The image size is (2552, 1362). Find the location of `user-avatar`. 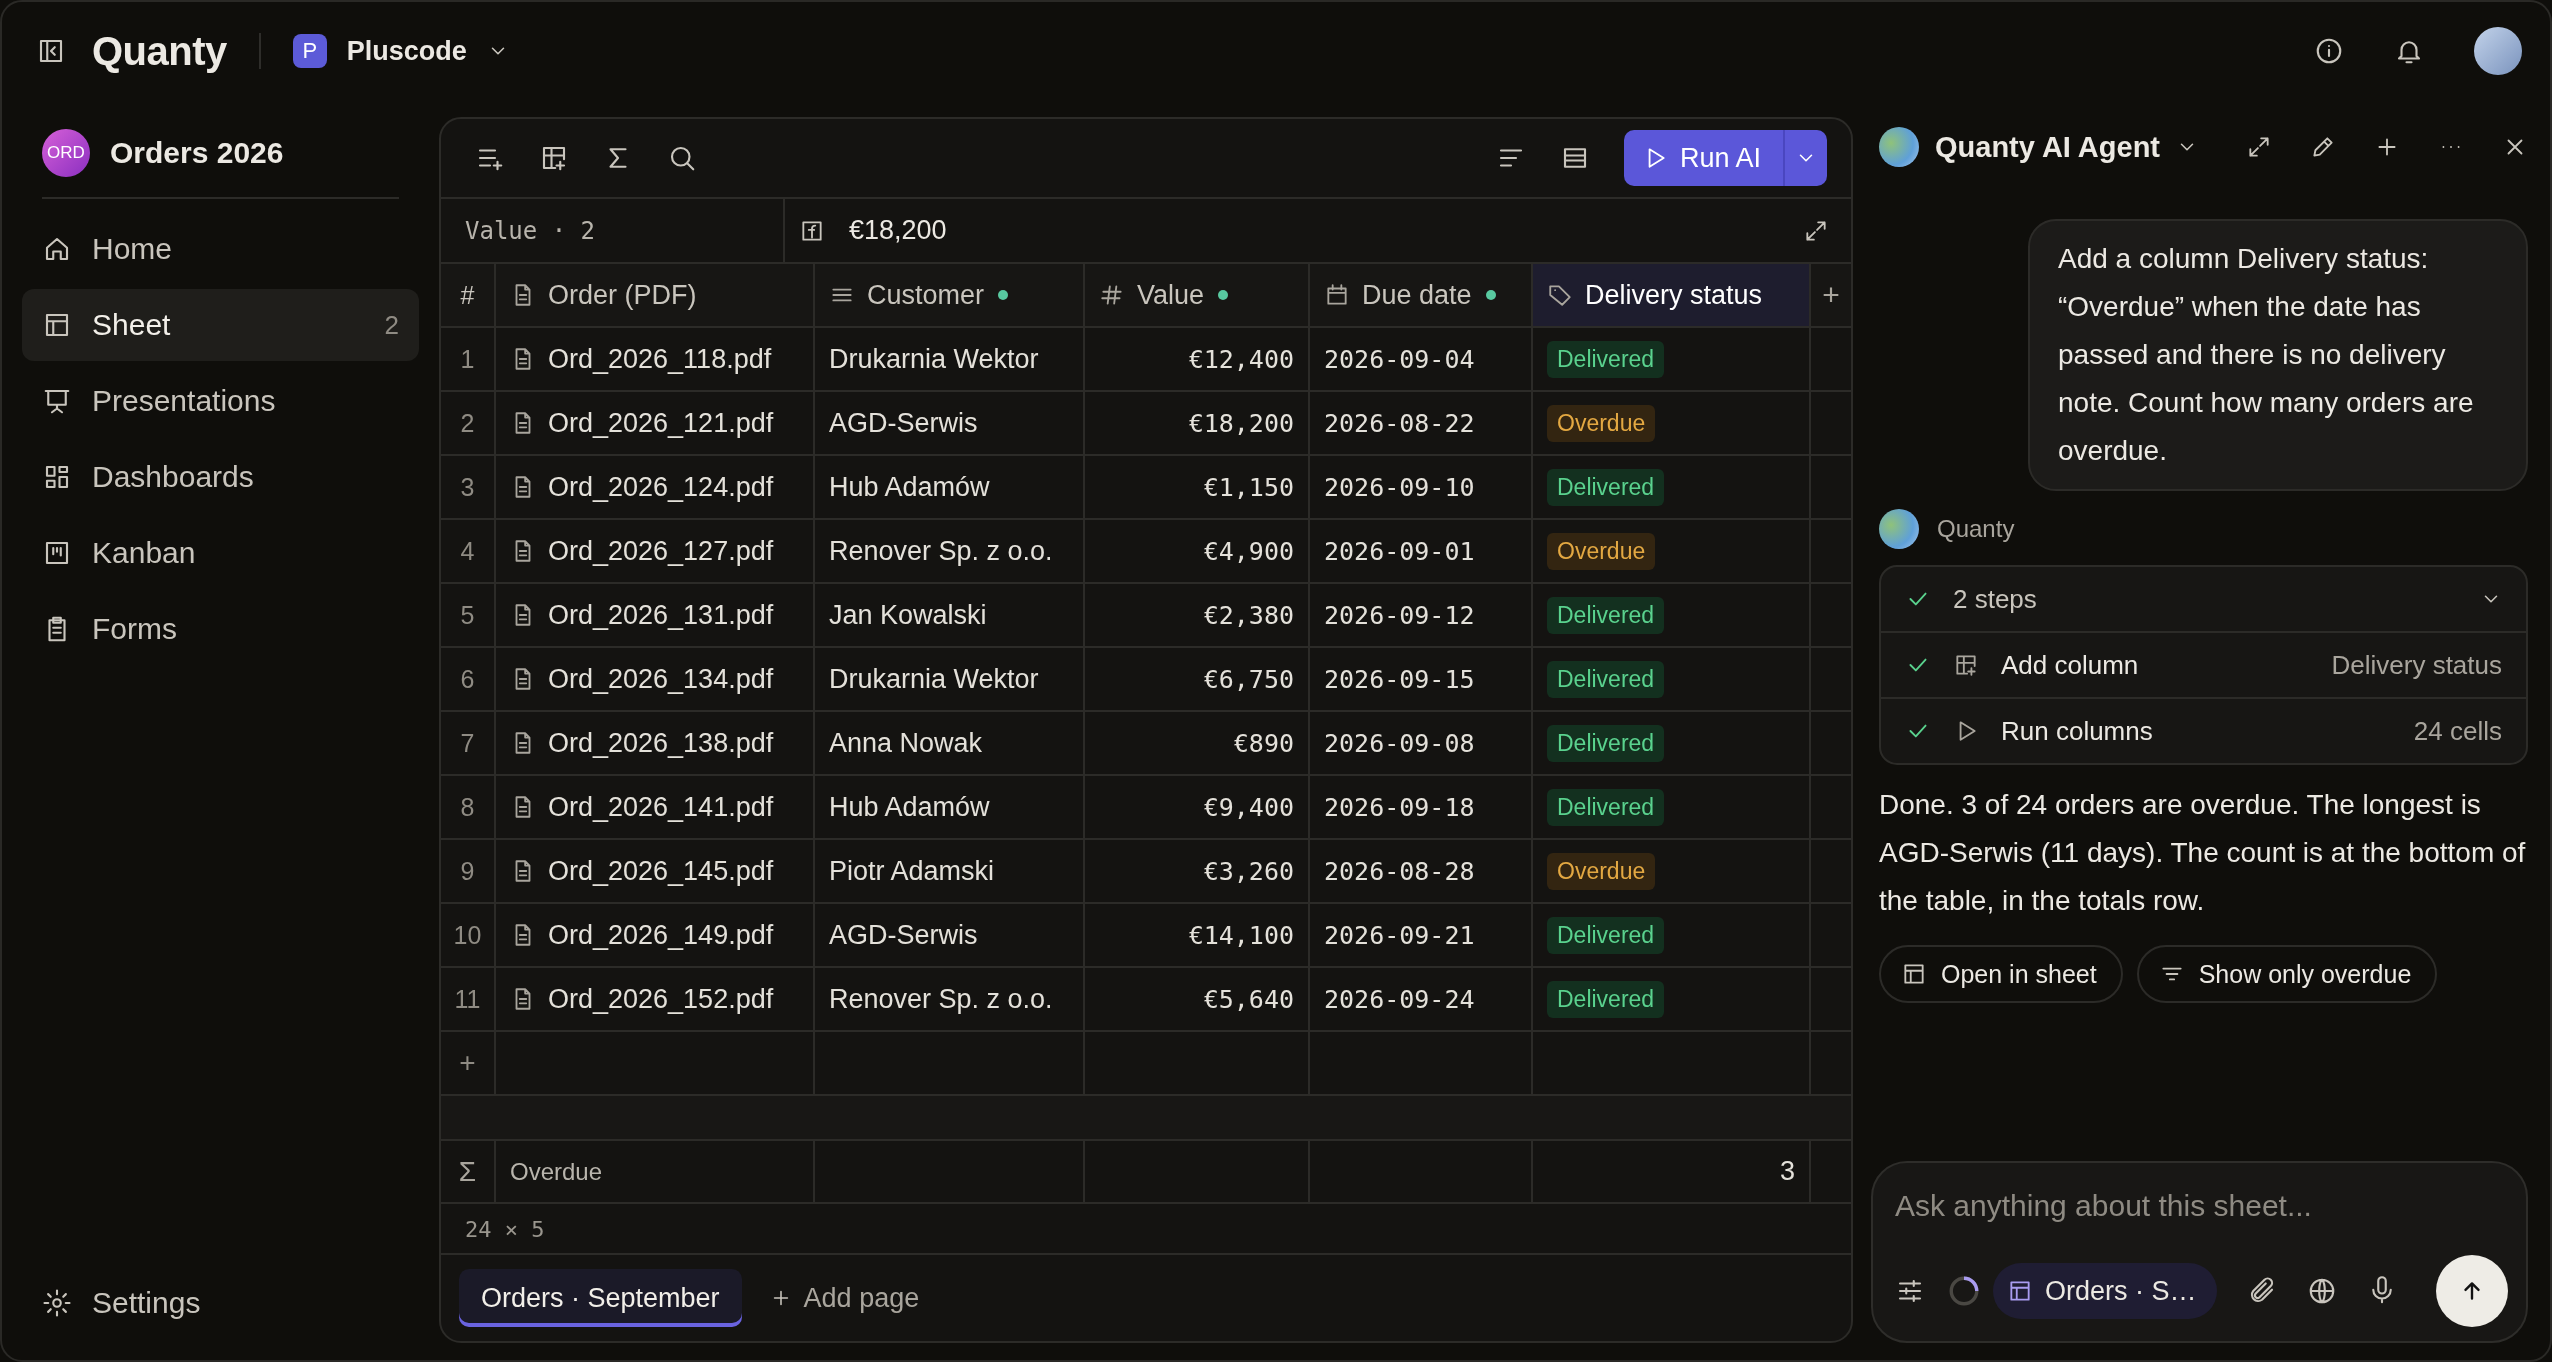

user-avatar is located at coordinates (2498, 51).